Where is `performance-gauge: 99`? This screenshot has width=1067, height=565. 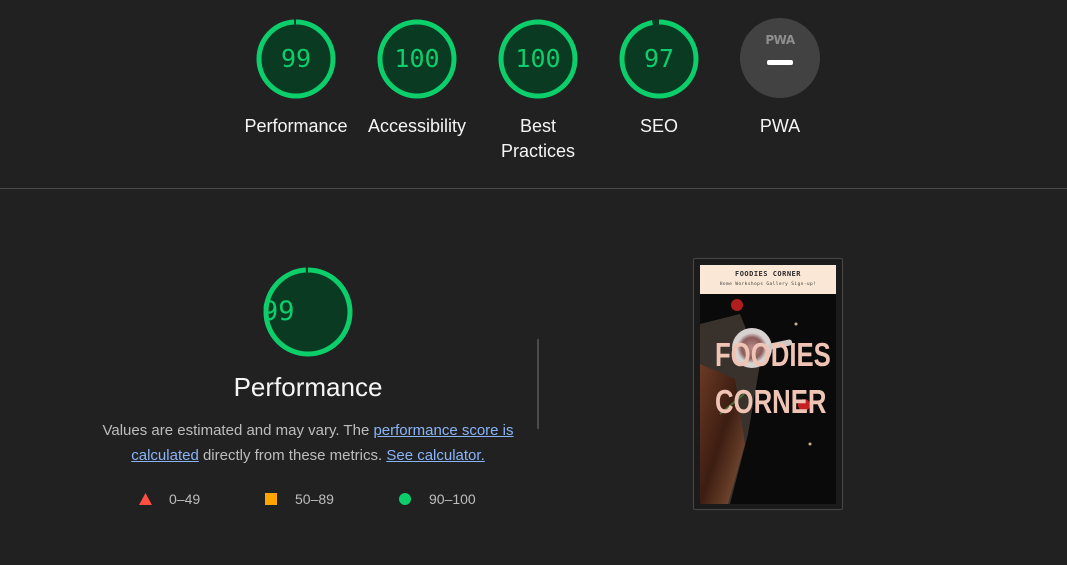 performance-gauge: 99 is located at coordinates (296, 59).